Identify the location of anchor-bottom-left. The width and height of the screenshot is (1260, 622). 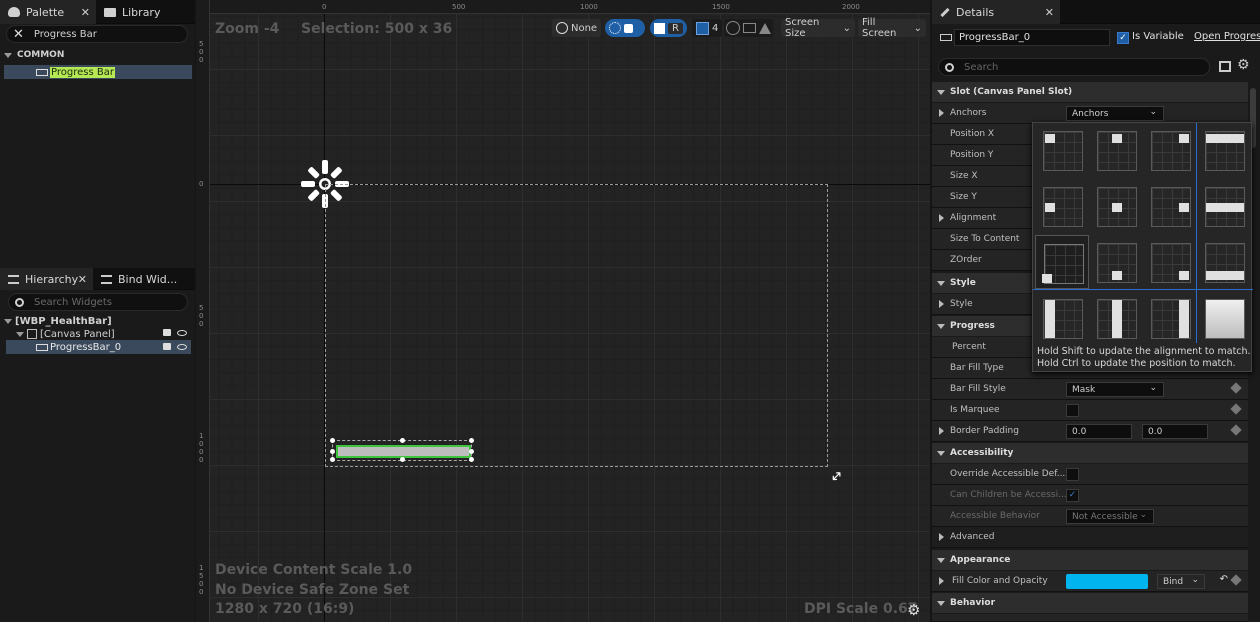
(1062, 262).